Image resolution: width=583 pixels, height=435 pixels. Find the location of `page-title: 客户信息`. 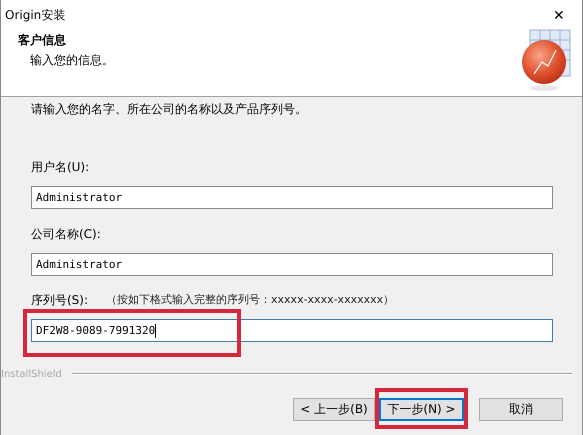

page-title: 客户信息 is located at coordinates (42, 40).